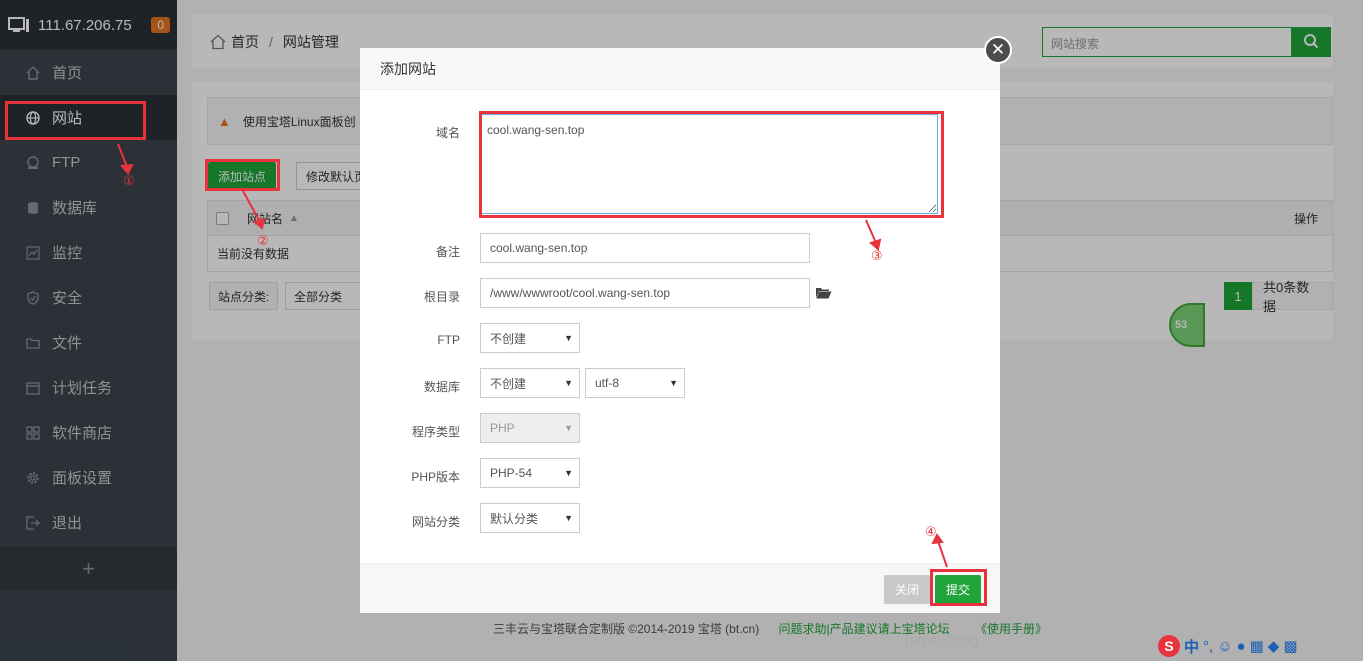 Image resolution: width=1363 pixels, height=661 pixels. Describe the element at coordinates (1257, 646) in the screenshot. I see `keyboard-icon: ▦` at that location.